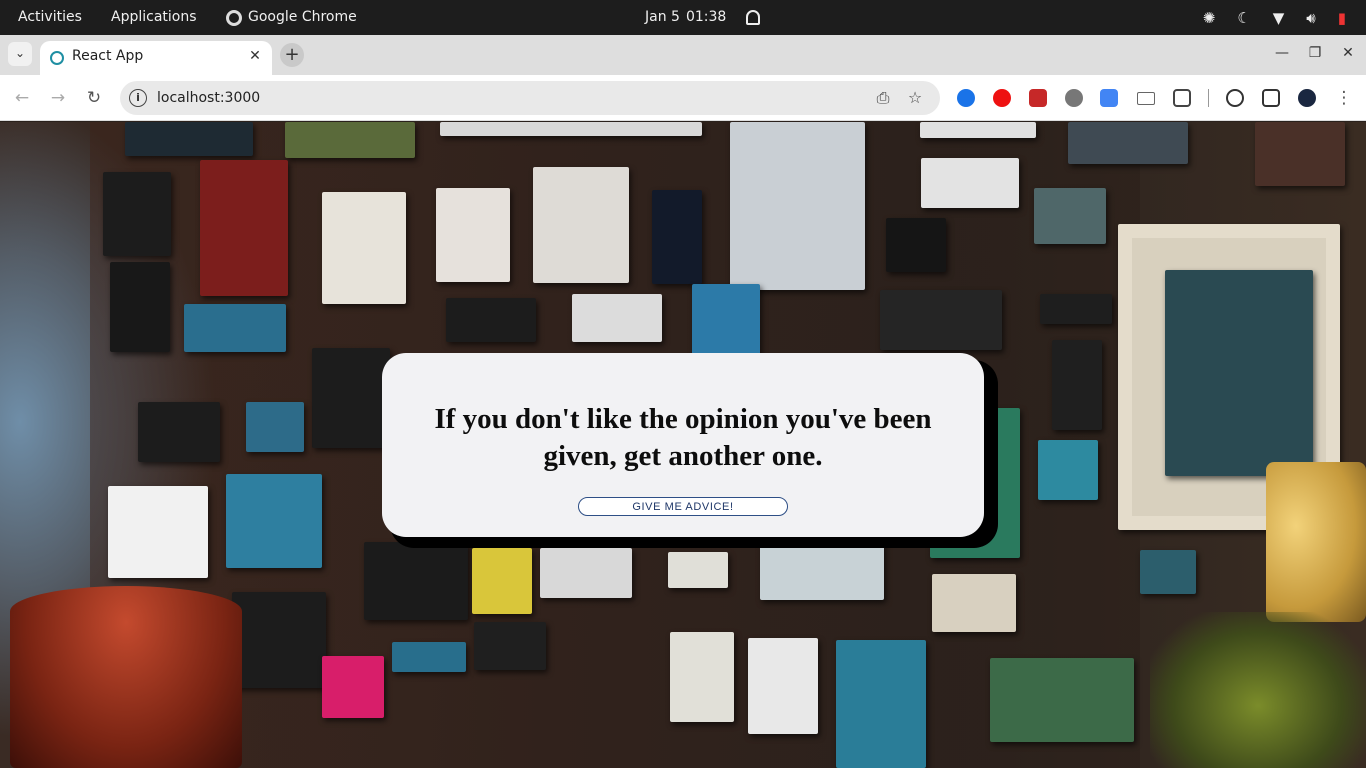 The image size is (1366, 768). Describe the element at coordinates (1074, 98) in the screenshot. I see `wordpress-icon` at that location.